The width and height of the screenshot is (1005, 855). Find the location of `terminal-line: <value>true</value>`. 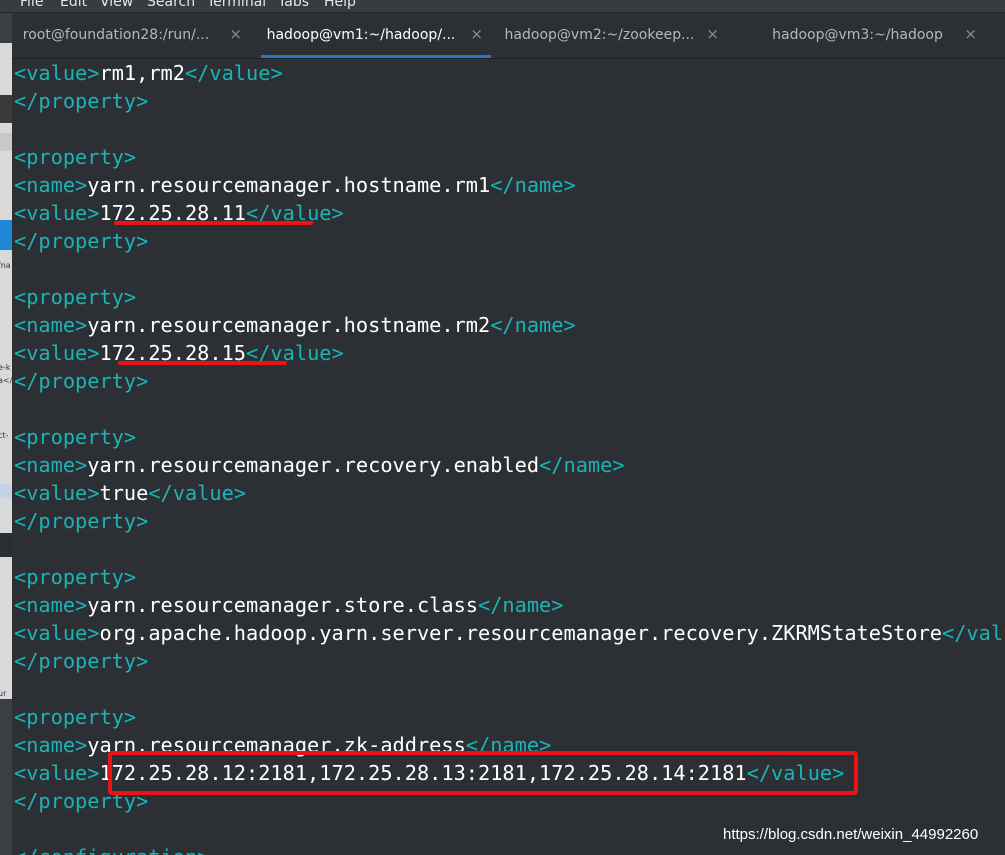

terminal-line: <value>true</value> is located at coordinates (130, 493).